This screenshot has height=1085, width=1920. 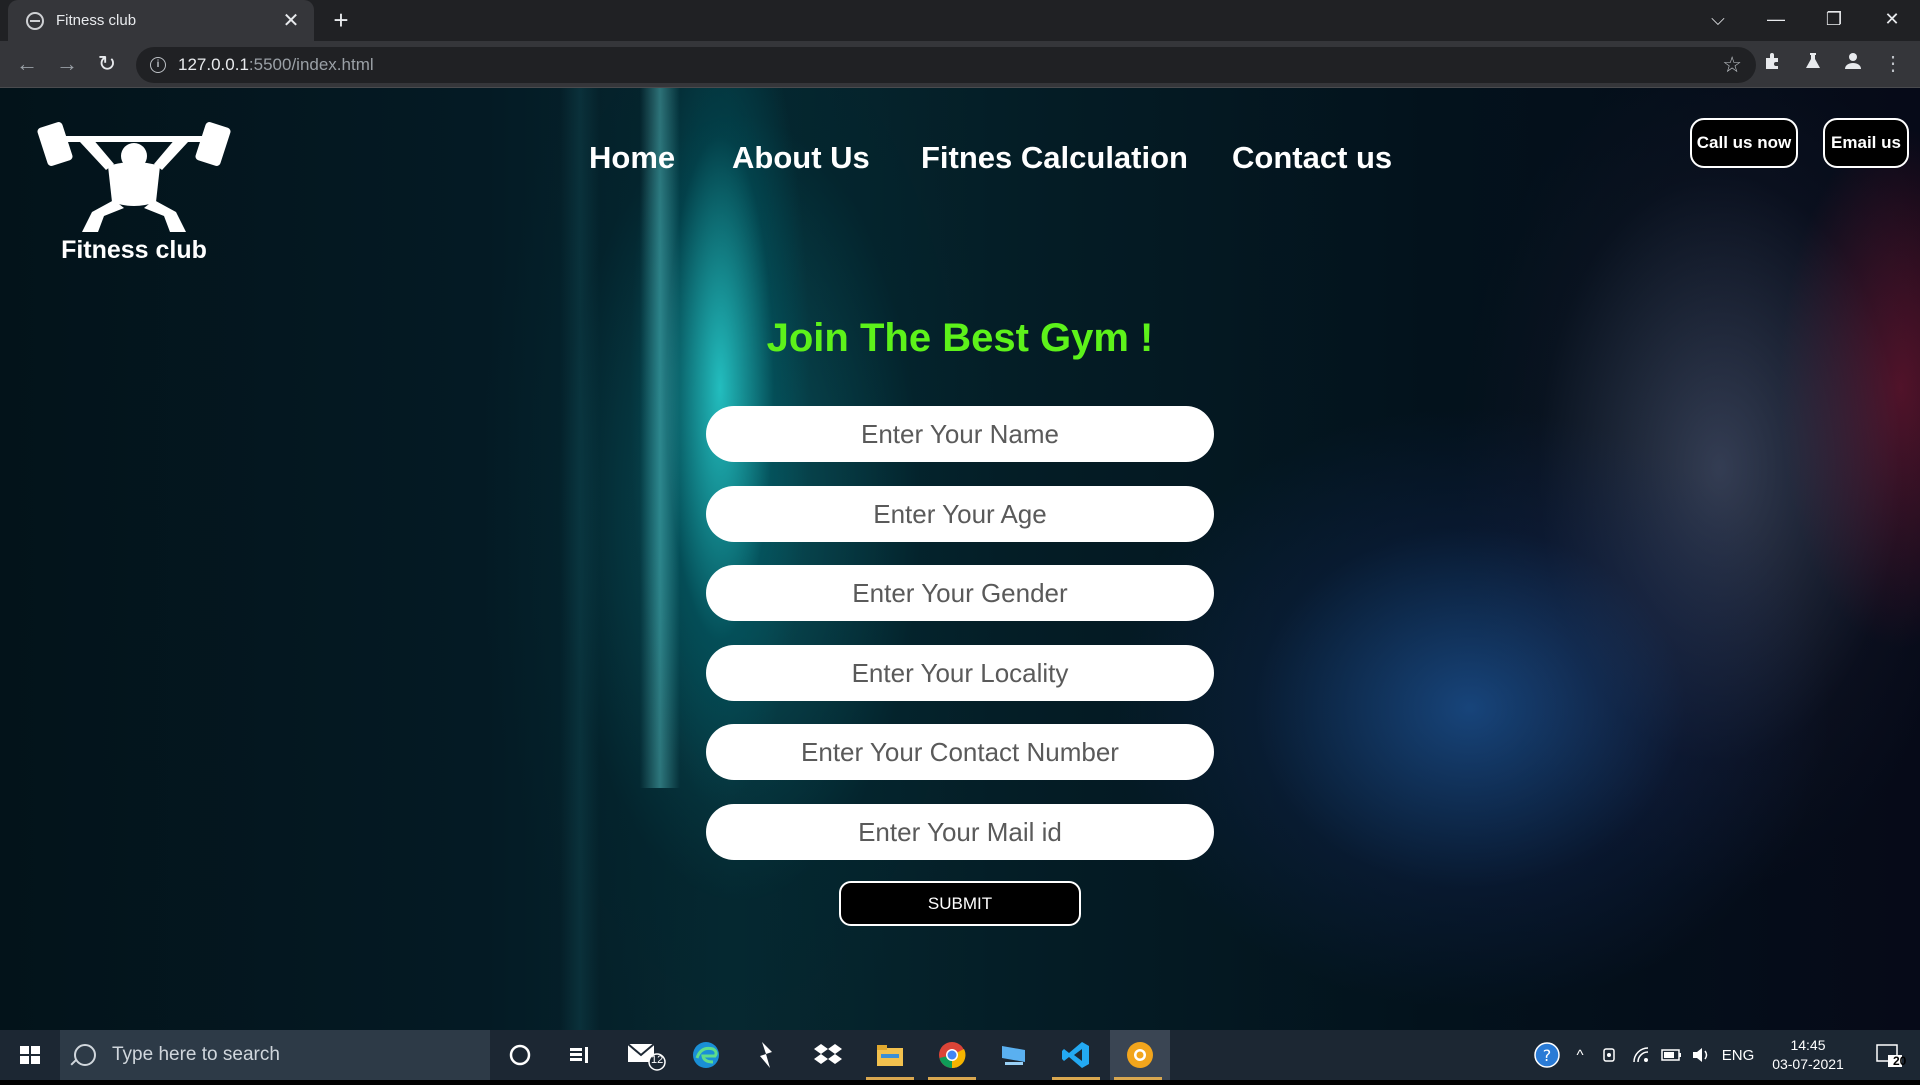 What do you see at coordinates (646, 1055) in the screenshot?
I see `mail-icon: 12` at bounding box center [646, 1055].